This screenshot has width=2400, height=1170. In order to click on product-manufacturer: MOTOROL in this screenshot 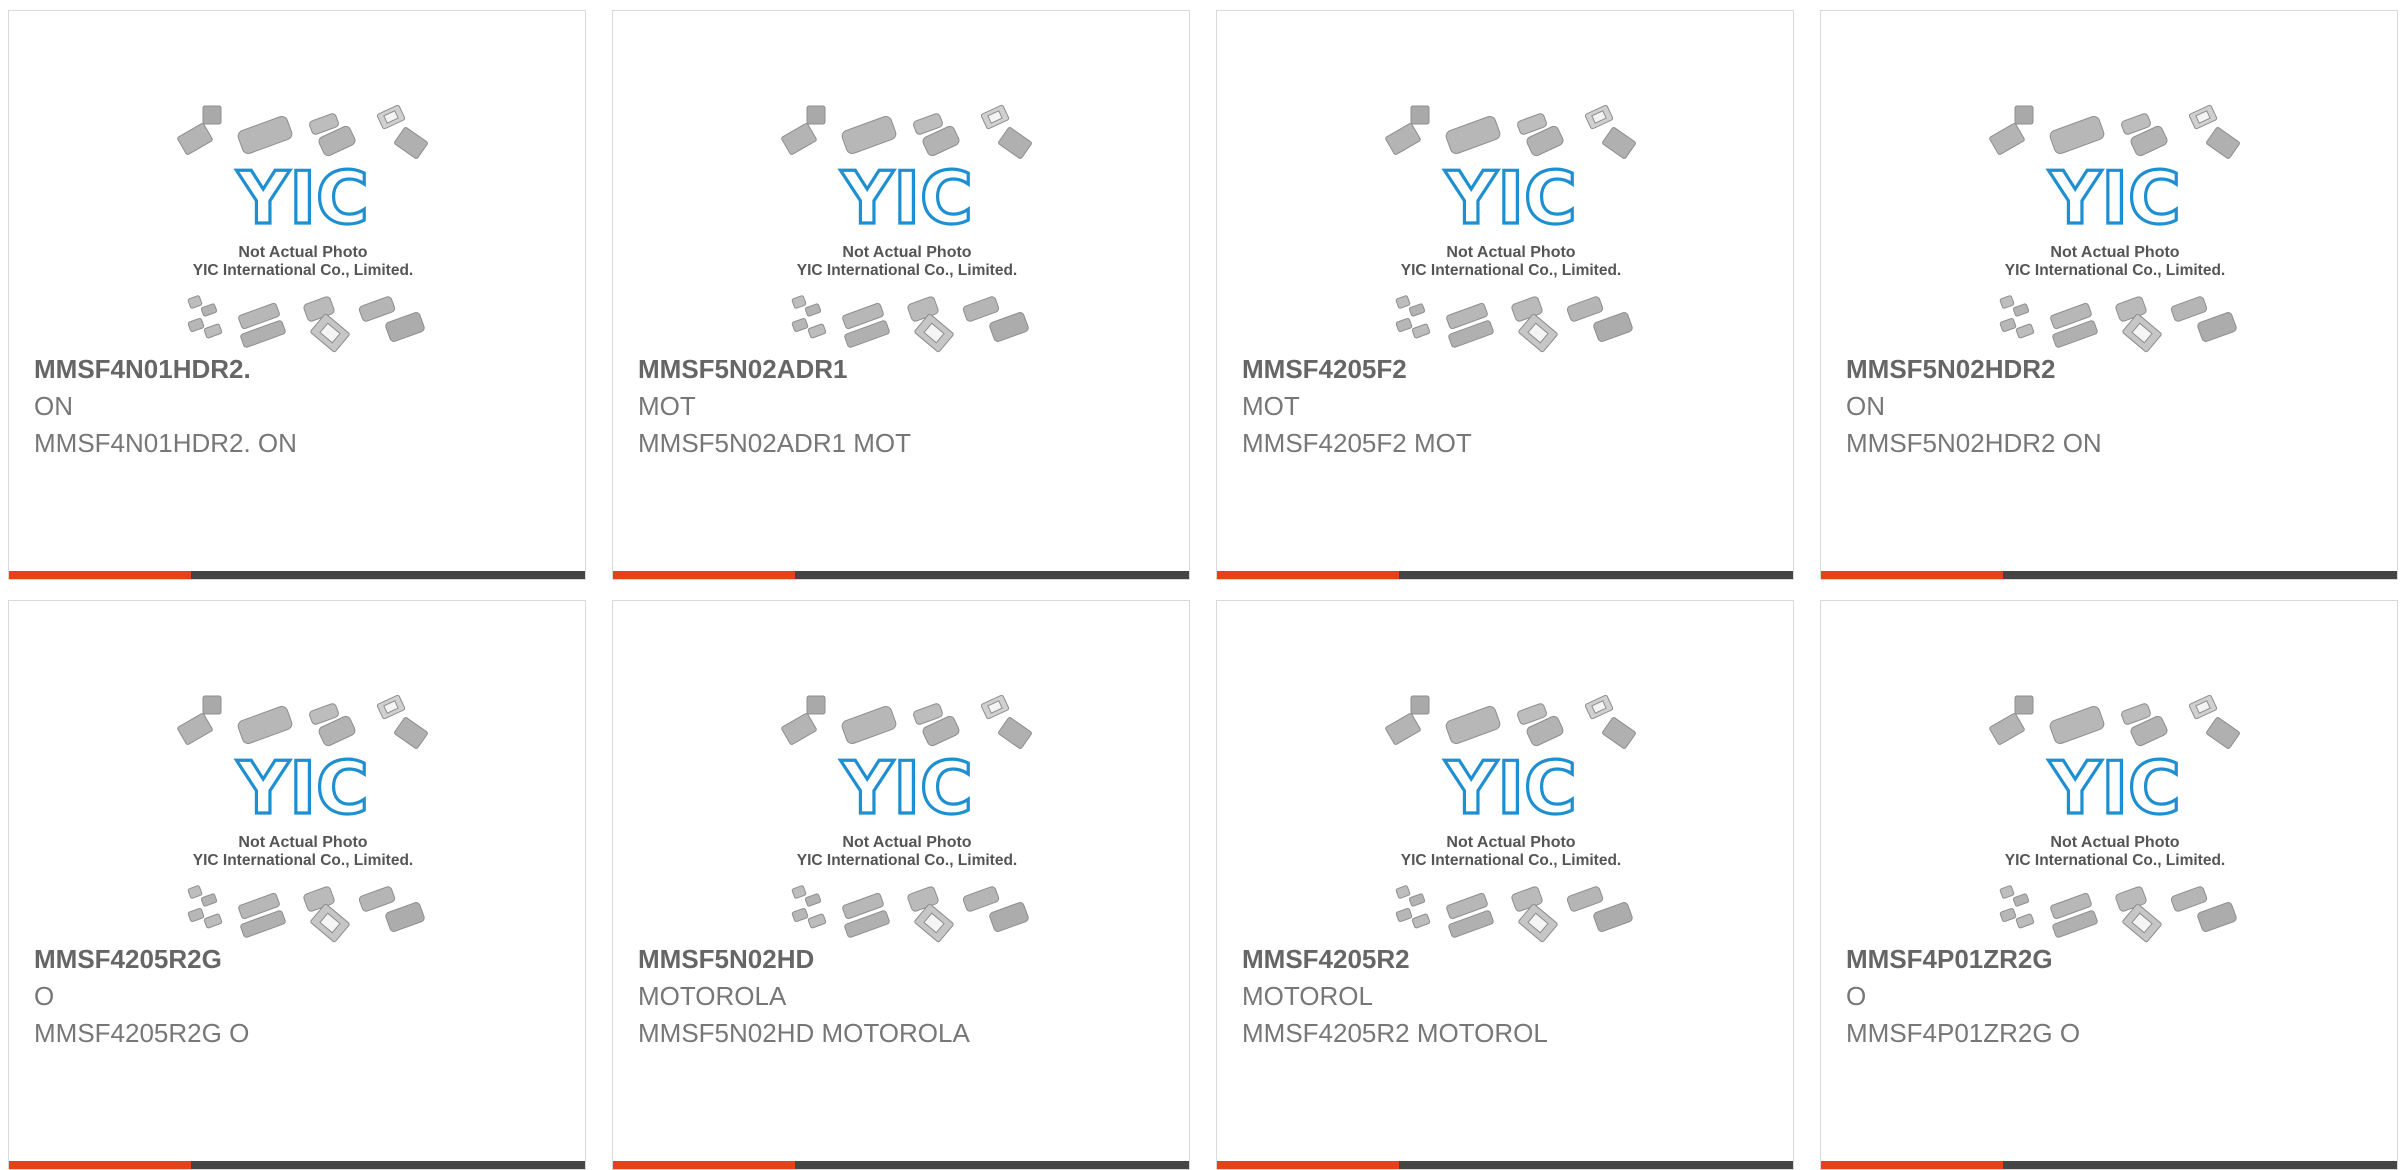, I will do `click(1307, 996)`.